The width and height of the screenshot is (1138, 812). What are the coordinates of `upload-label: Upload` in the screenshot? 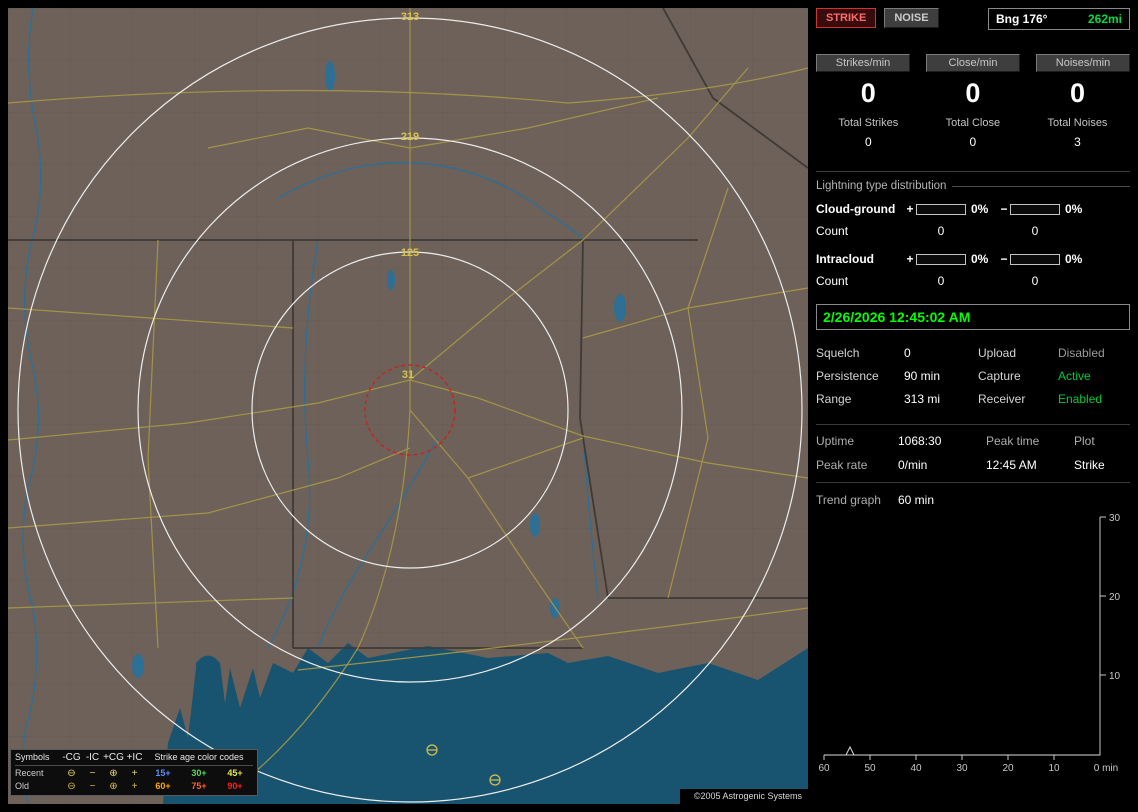 It's located at (997, 353).